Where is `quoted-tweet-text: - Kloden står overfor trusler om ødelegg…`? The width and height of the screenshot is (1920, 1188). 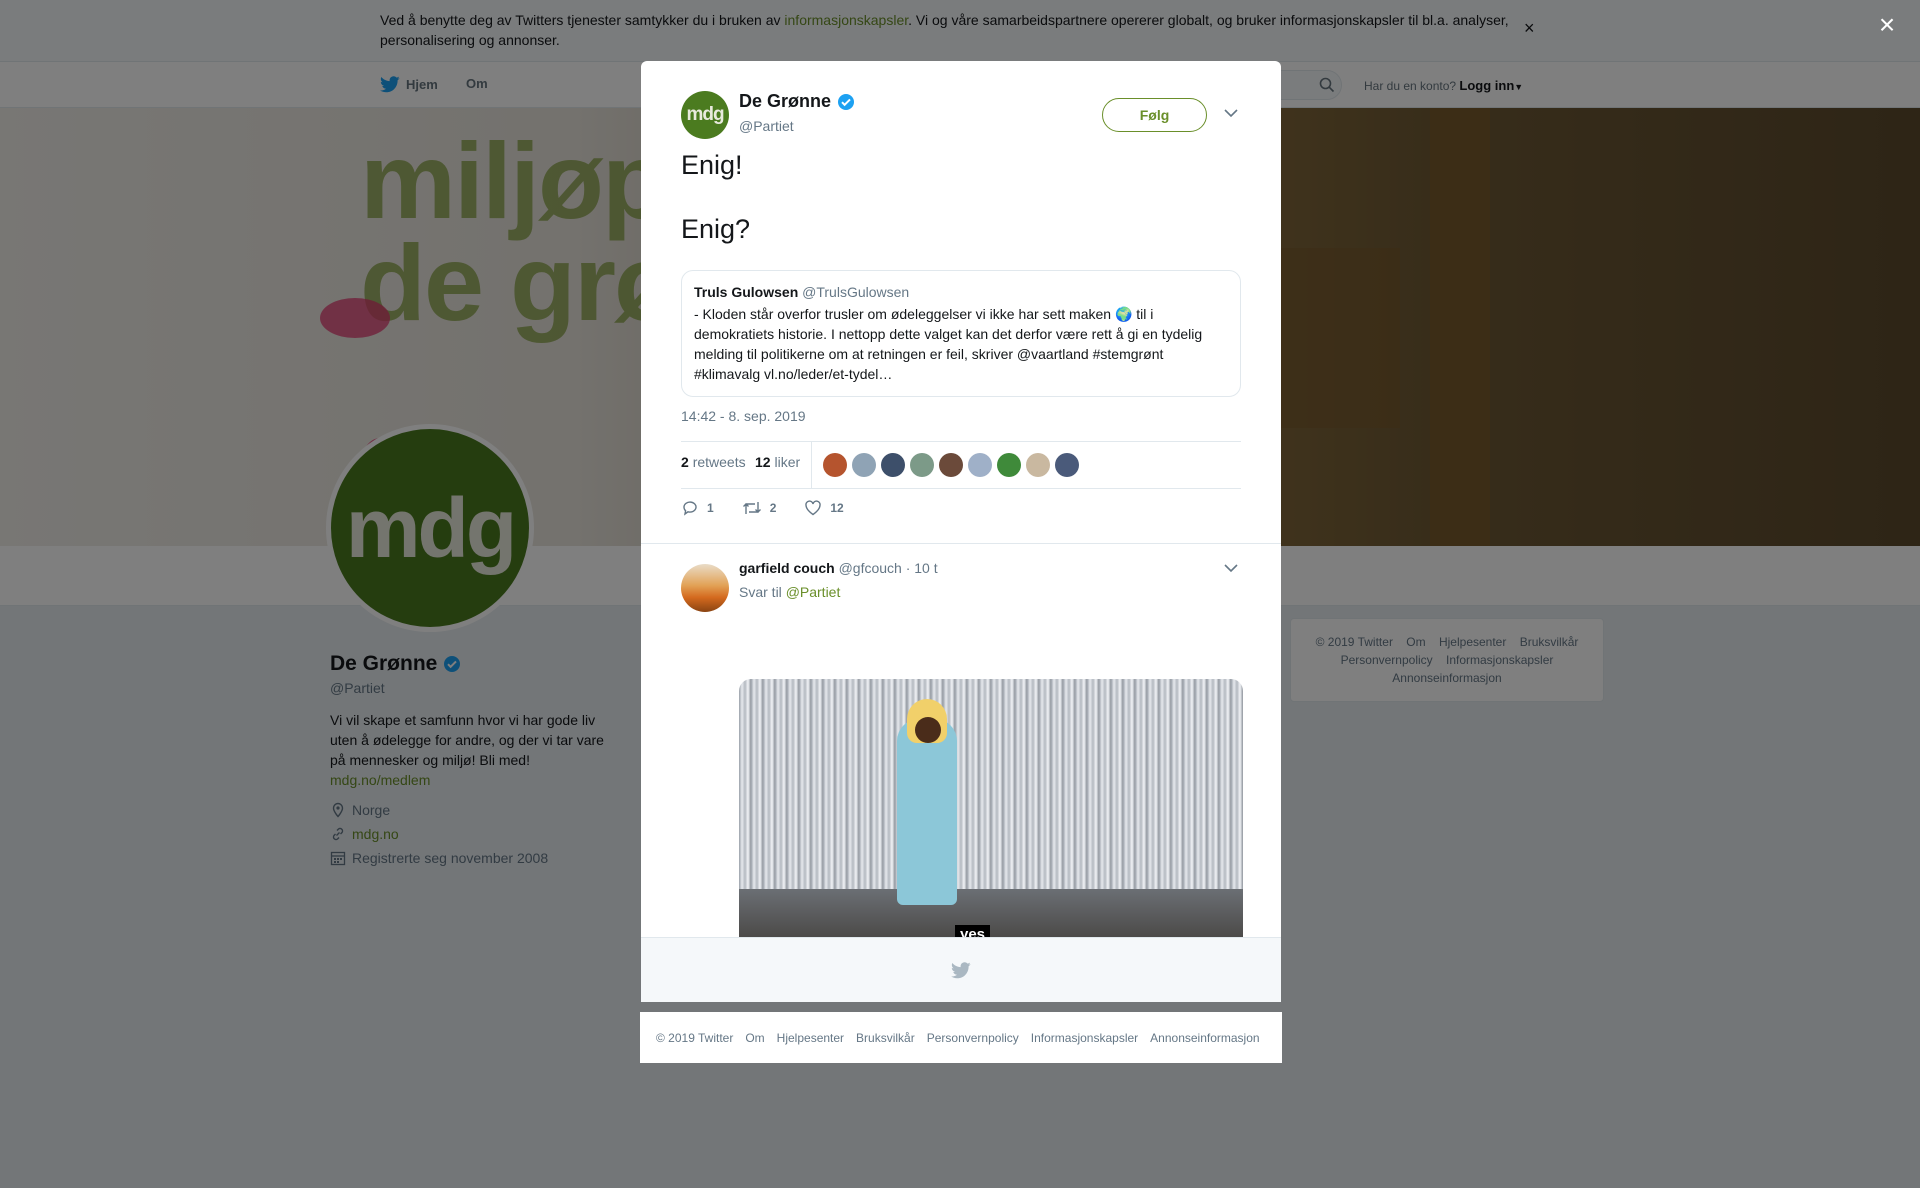 quoted-tweet-text: - Kloden står overfor trusler om ødelegg… is located at coordinates (948, 344).